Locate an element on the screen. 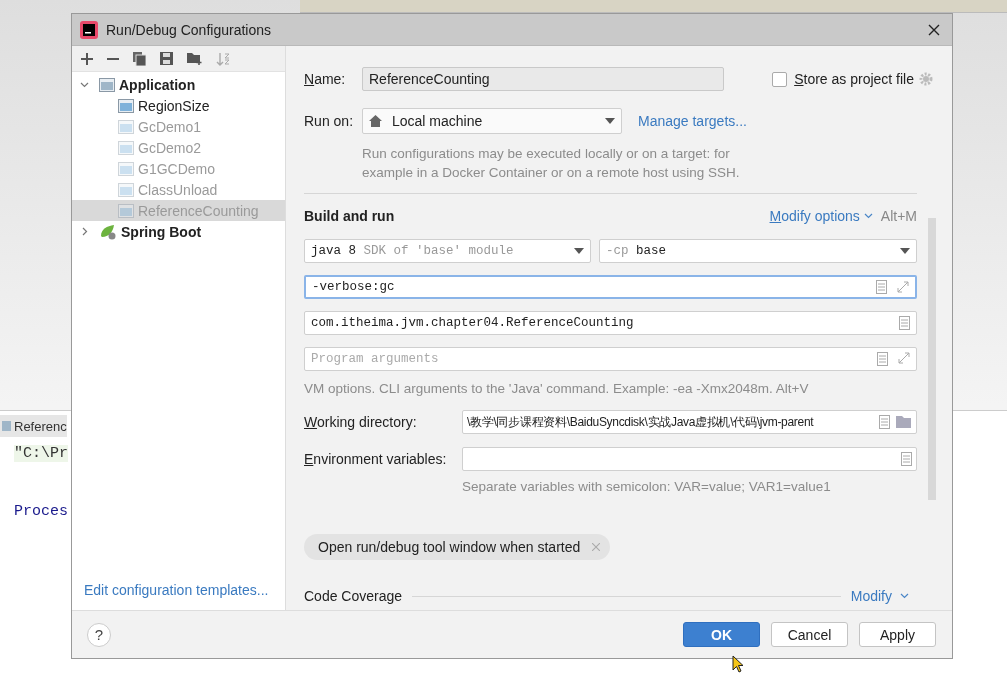  name-field: ReferenceCounting is located at coordinates (543, 79).